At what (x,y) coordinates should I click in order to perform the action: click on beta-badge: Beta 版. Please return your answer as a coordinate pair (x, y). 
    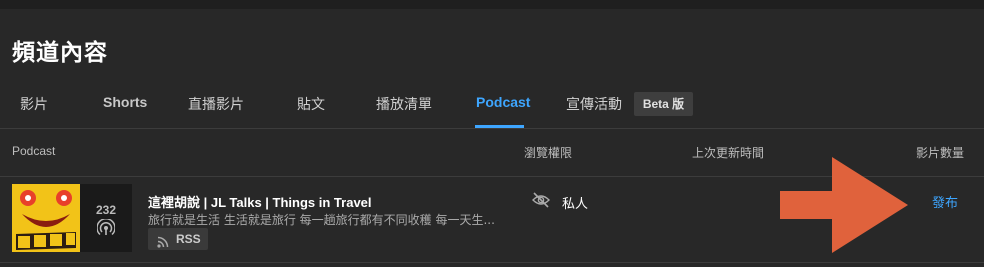
    Looking at the image, I should click on (663, 104).